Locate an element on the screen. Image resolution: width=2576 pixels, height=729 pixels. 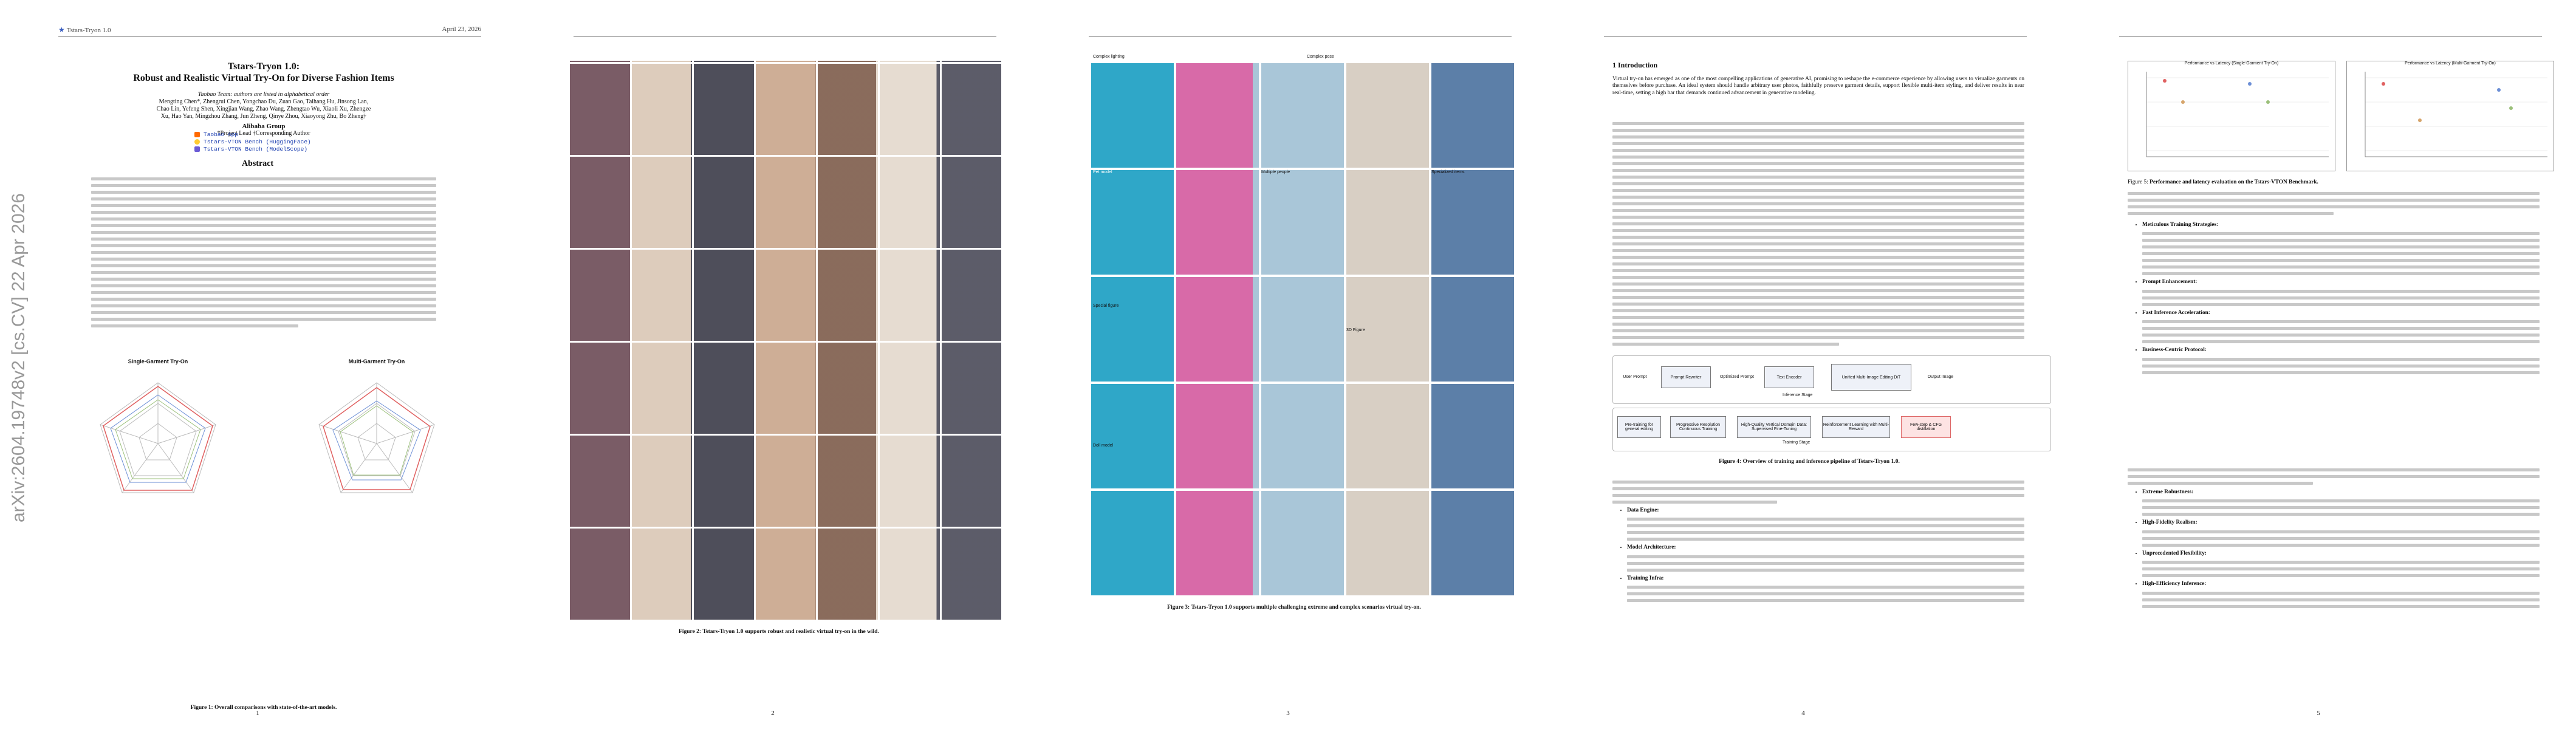
page-number: 1 is located at coordinates (257, 714).